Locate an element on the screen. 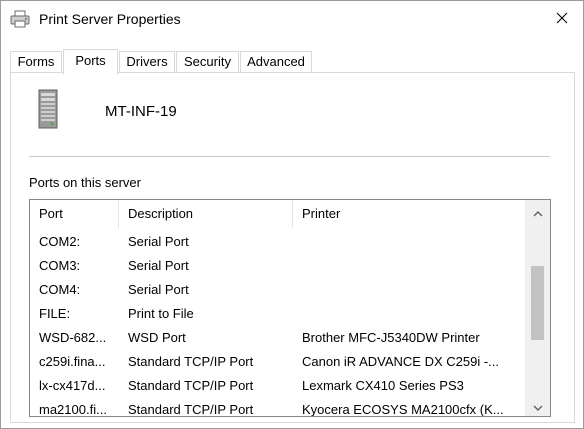 The height and width of the screenshot is (429, 584). list-item: FILE: Print to File is located at coordinates (277, 314).